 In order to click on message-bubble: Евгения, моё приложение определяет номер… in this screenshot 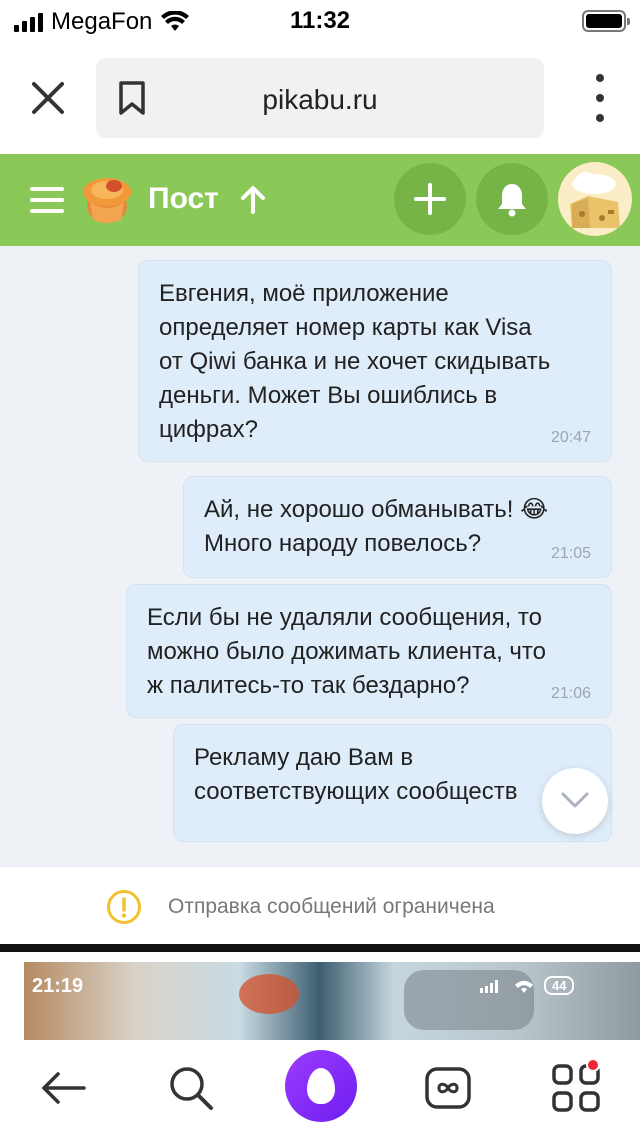, I will do `click(375, 361)`.